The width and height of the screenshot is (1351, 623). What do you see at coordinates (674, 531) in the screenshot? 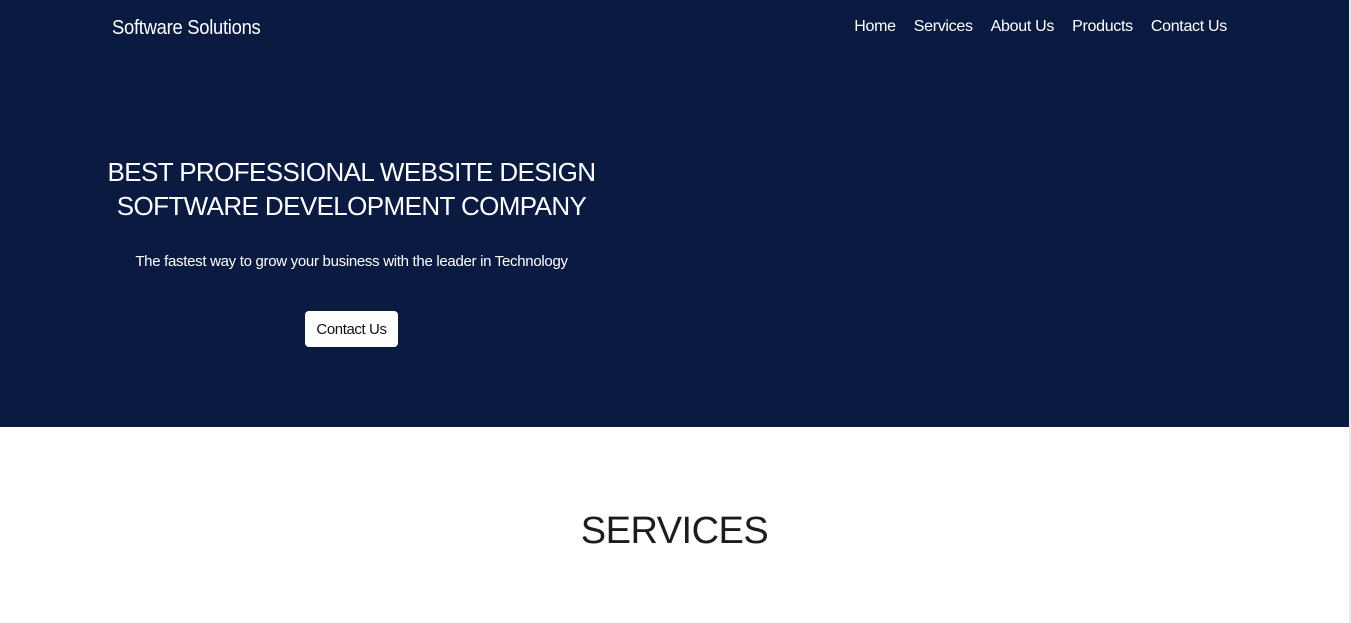
I see `services-heading: SERVICES` at bounding box center [674, 531].